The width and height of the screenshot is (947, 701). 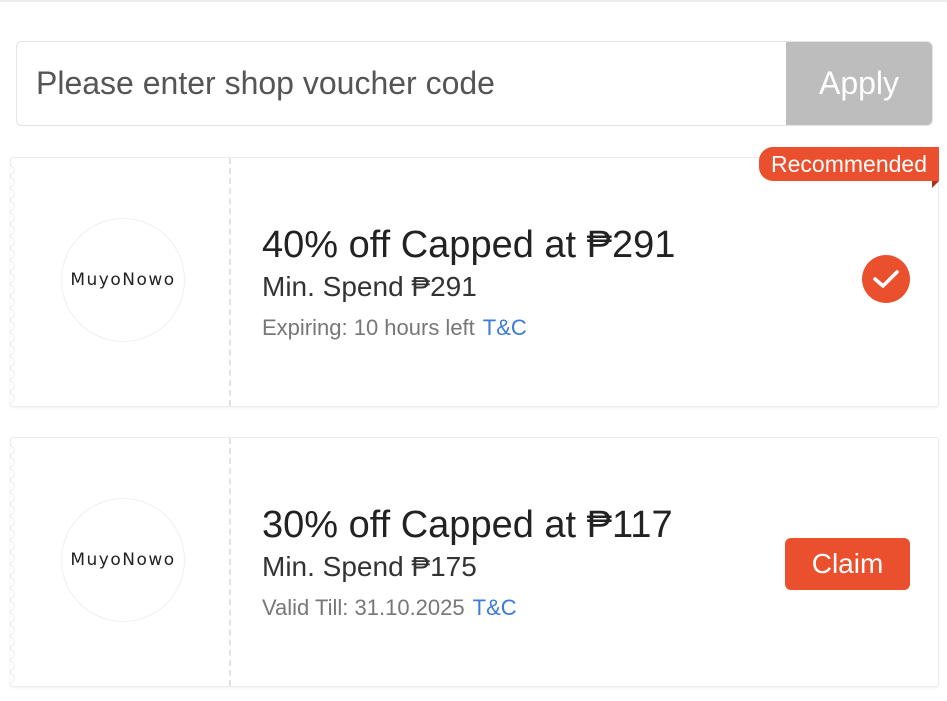 I want to click on voucher-title: 40% off Capped at ₱291, so click(x=469, y=245).